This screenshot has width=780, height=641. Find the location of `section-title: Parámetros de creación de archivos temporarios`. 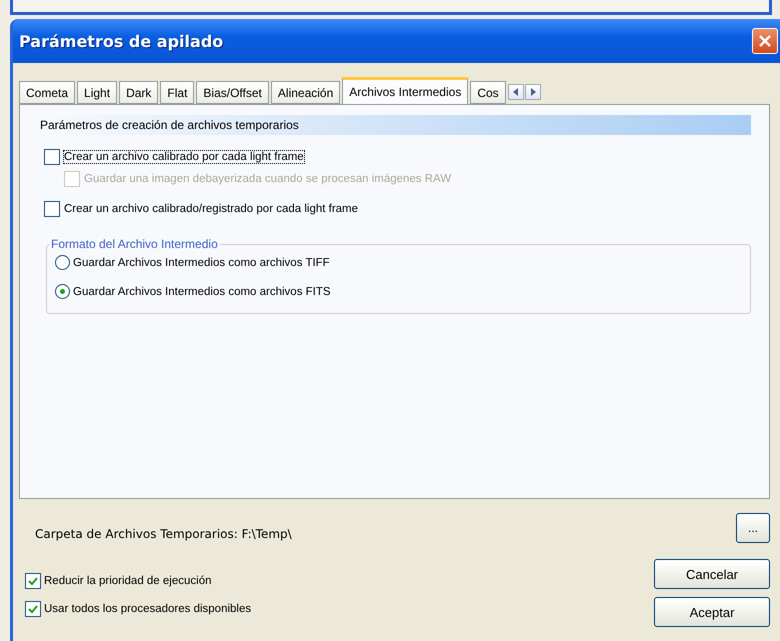

section-title: Parámetros de creación de archivos temporarios is located at coordinates (169, 125).